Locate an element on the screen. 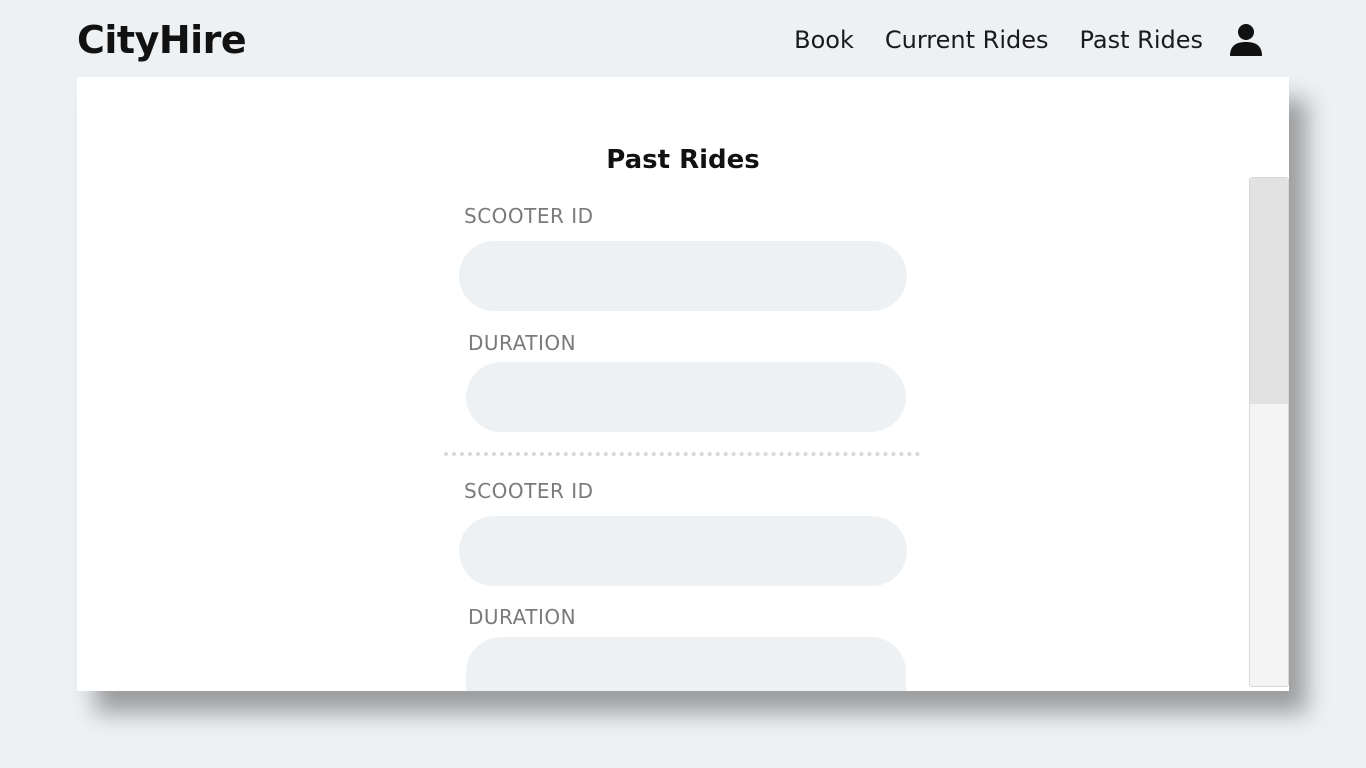 This screenshot has height=768, width=1366. ride-divider is located at coordinates (682, 454).